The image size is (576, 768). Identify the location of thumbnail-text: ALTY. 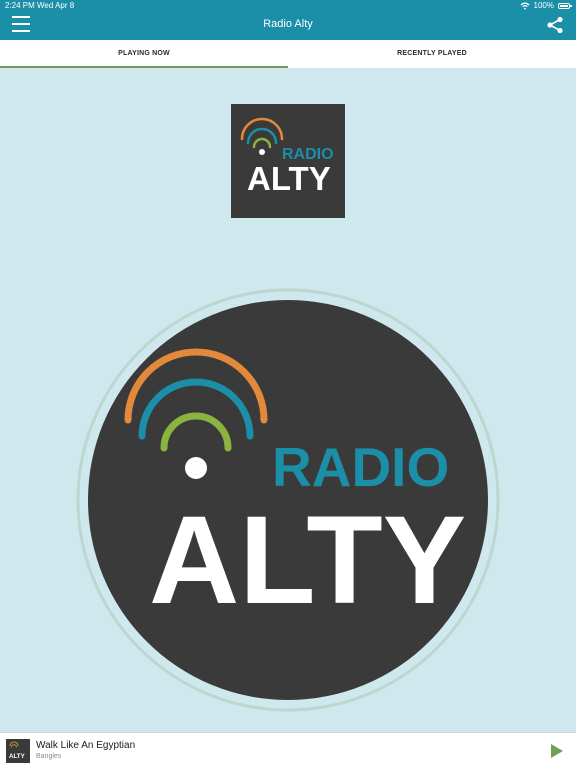
(17, 756).